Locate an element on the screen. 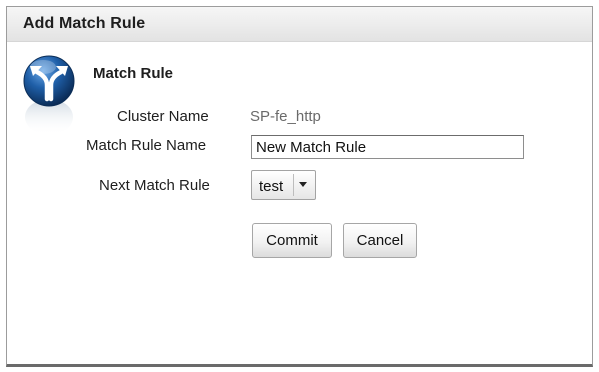 This screenshot has width=599, height=372. next-match-rule-select: test is located at coordinates (283, 185).